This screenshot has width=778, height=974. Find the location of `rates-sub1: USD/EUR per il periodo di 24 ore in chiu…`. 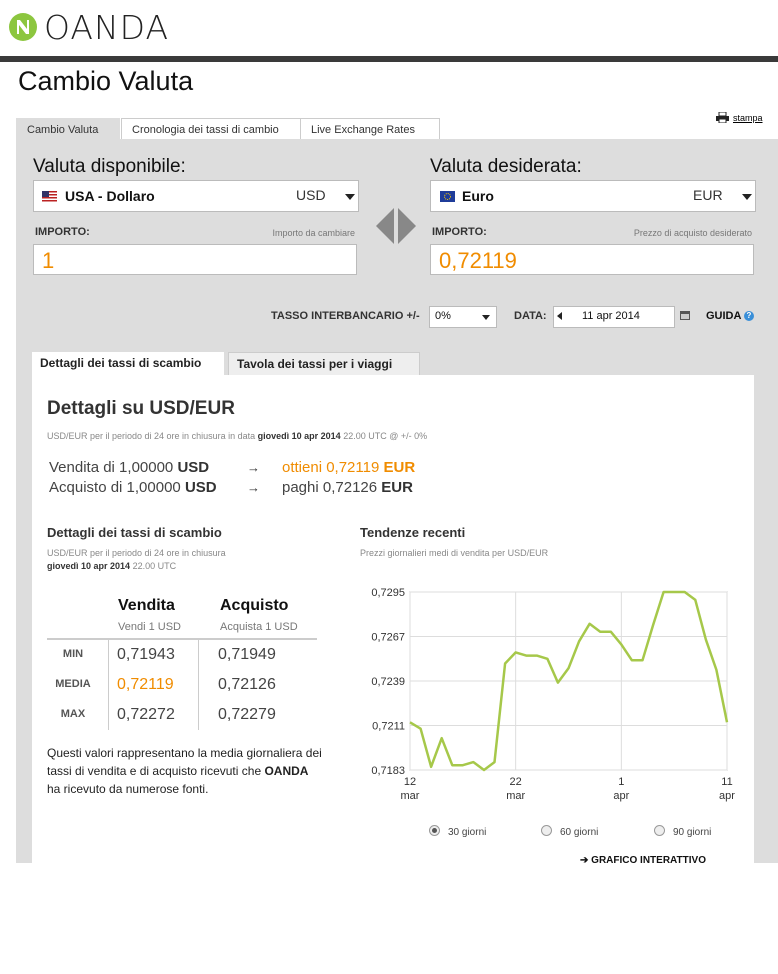

rates-sub1: USD/EUR per il periodo di 24 ore in chiu… is located at coordinates (136, 553).